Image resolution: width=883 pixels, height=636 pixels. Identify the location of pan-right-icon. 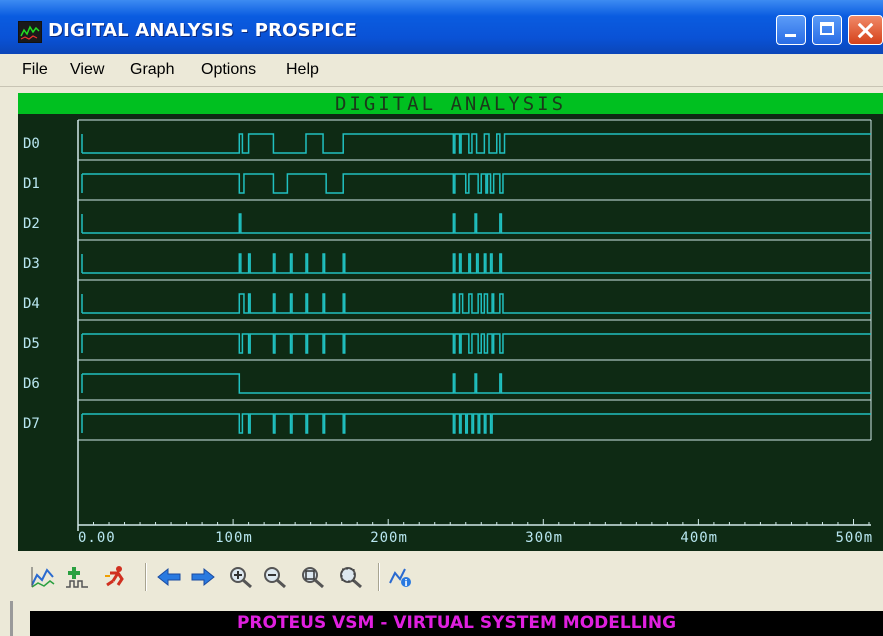
(203, 577).